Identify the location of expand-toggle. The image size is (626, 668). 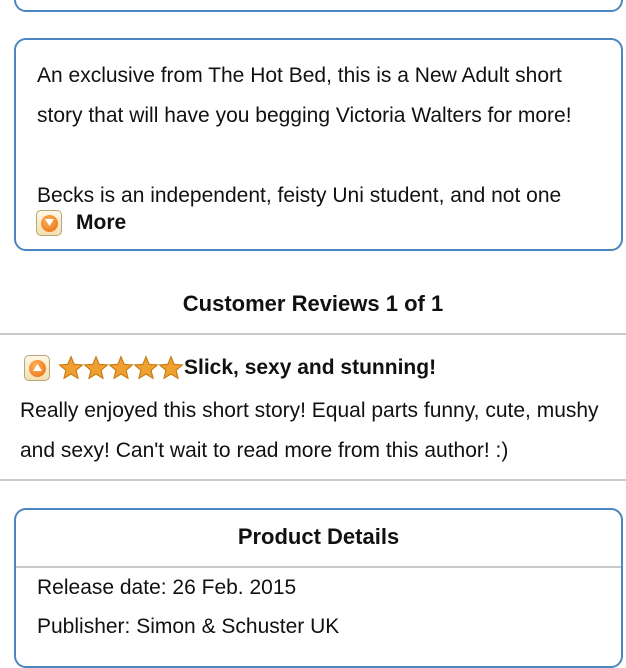
(49, 223).